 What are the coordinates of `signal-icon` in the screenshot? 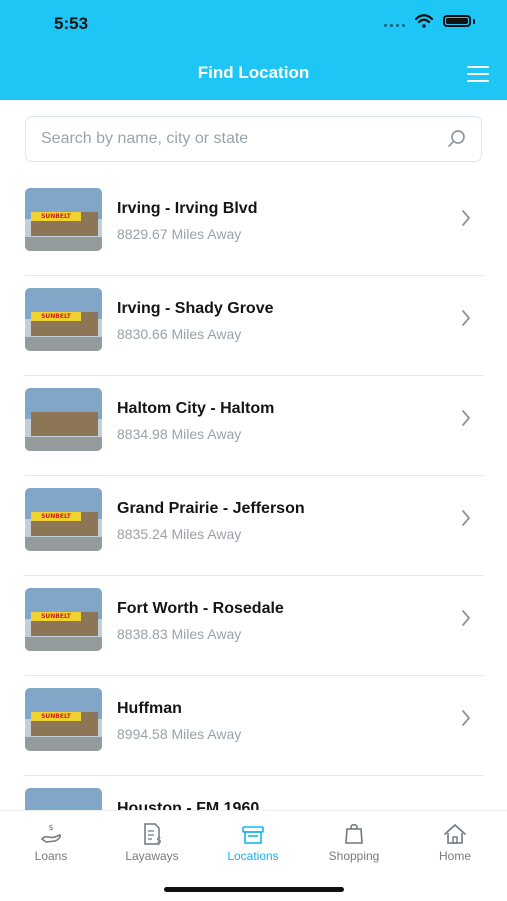 It's located at (394, 21).